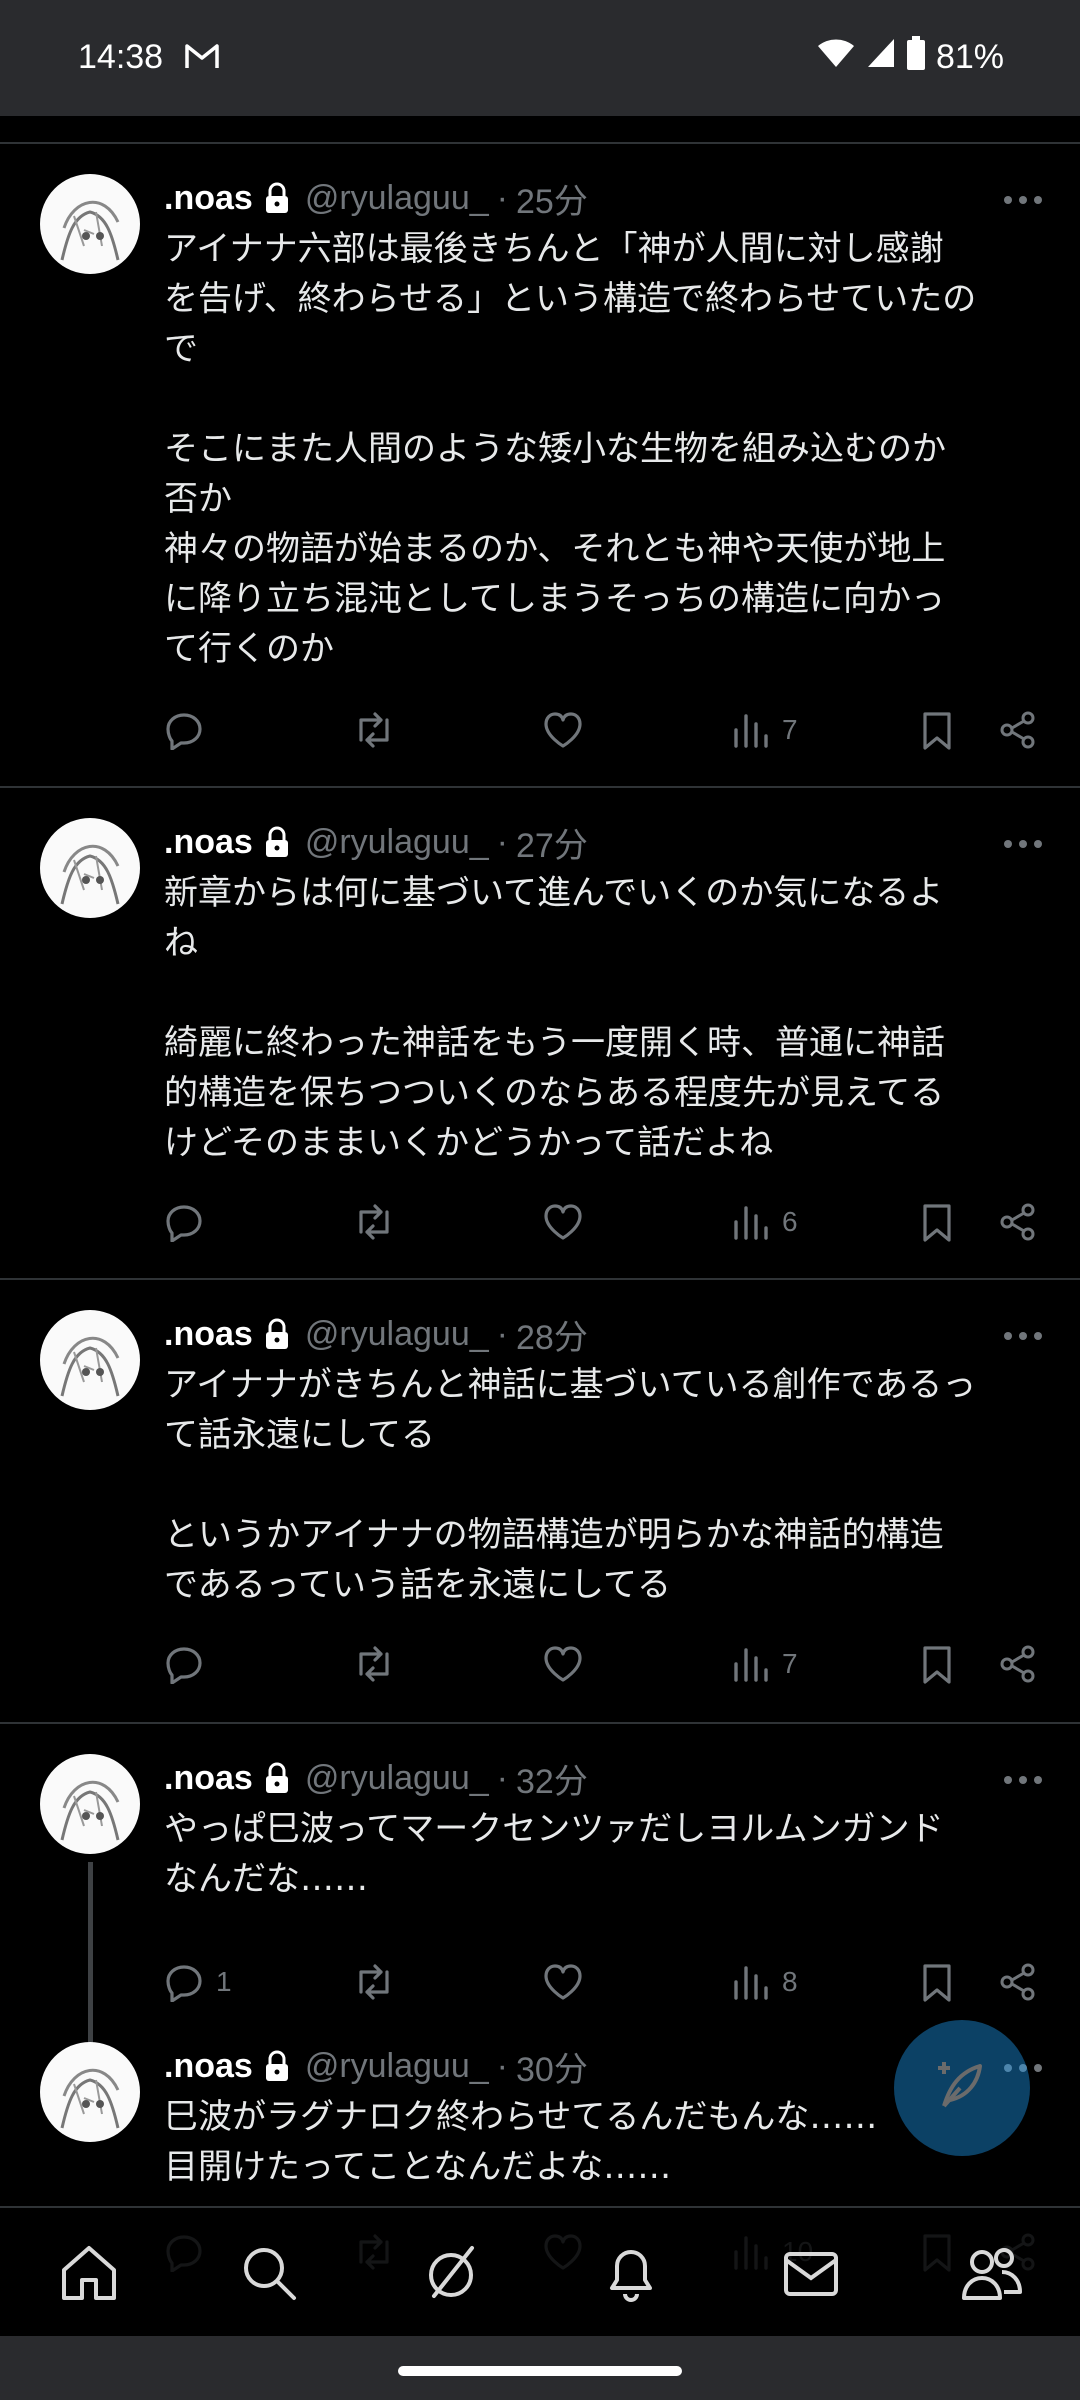 The height and width of the screenshot is (2400, 1080). I want to click on bell-icon, so click(631, 2279).